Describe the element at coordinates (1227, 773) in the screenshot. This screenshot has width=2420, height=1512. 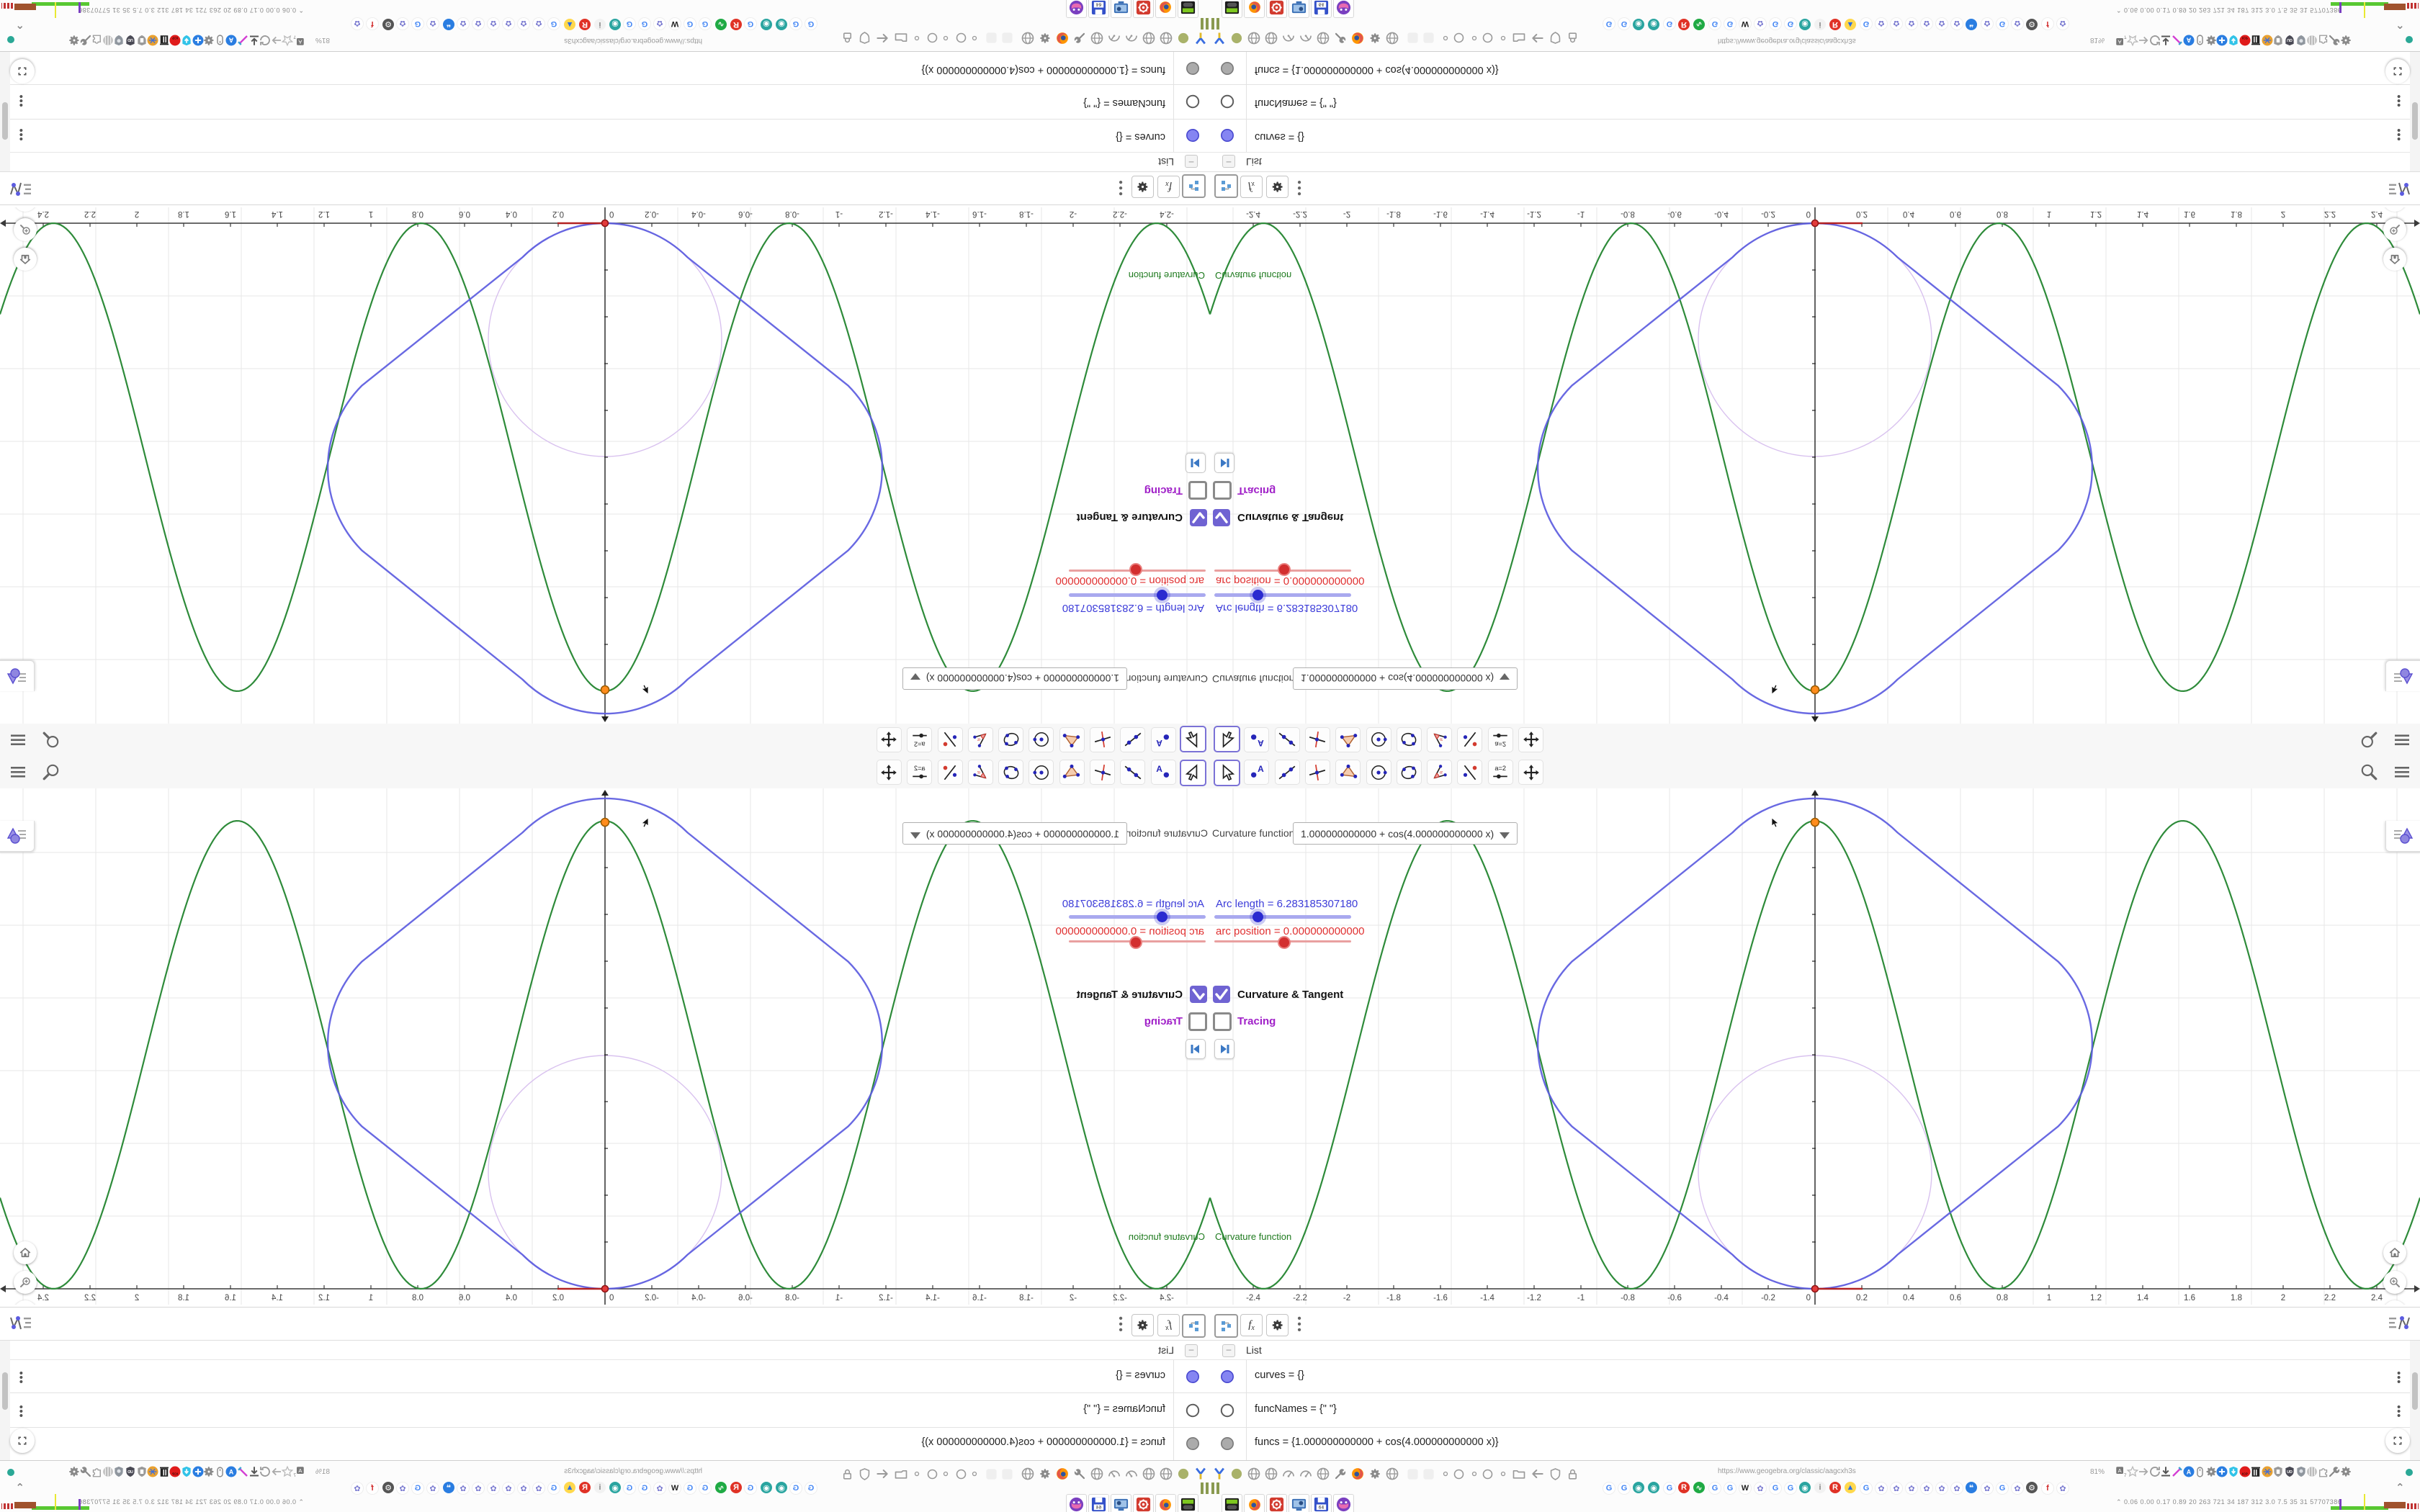
I see `tool-move` at that location.